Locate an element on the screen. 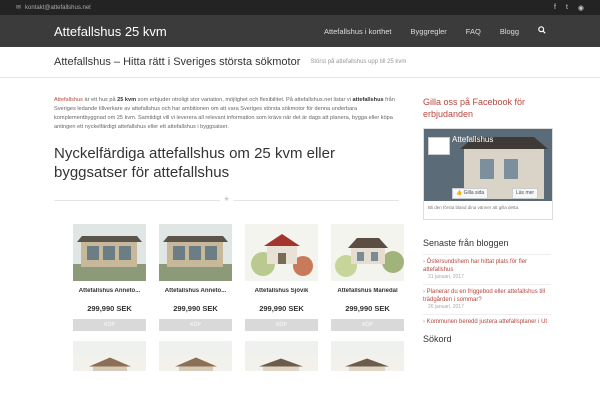 This screenshot has height=400, width=600. facebook-page-name: Attefallshus is located at coordinates (472, 139).